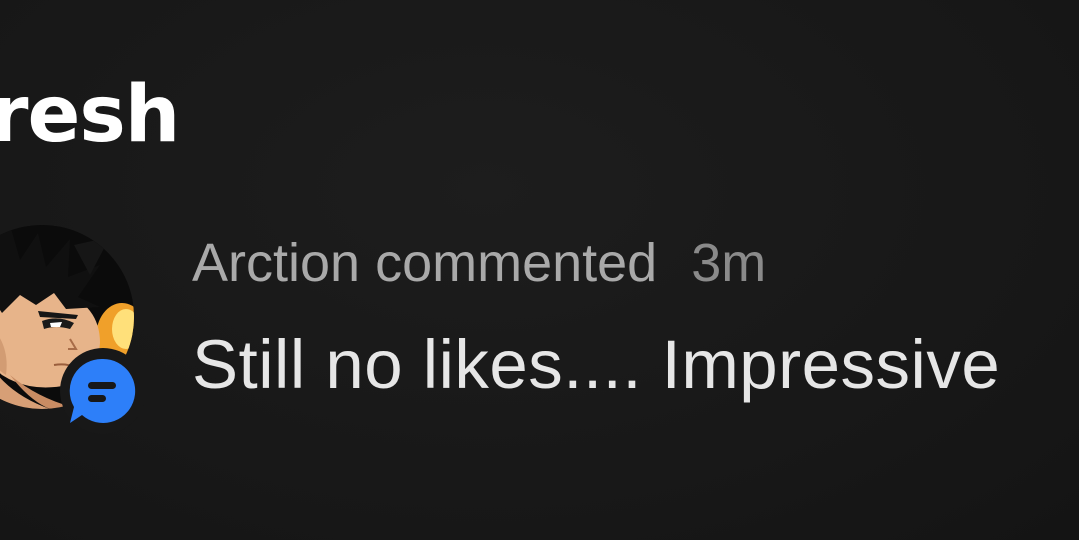  What do you see at coordinates (596, 365) in the screenshot?
I see `comment-text: Still no likes.... Impressive` at bounding box center [596, 365].